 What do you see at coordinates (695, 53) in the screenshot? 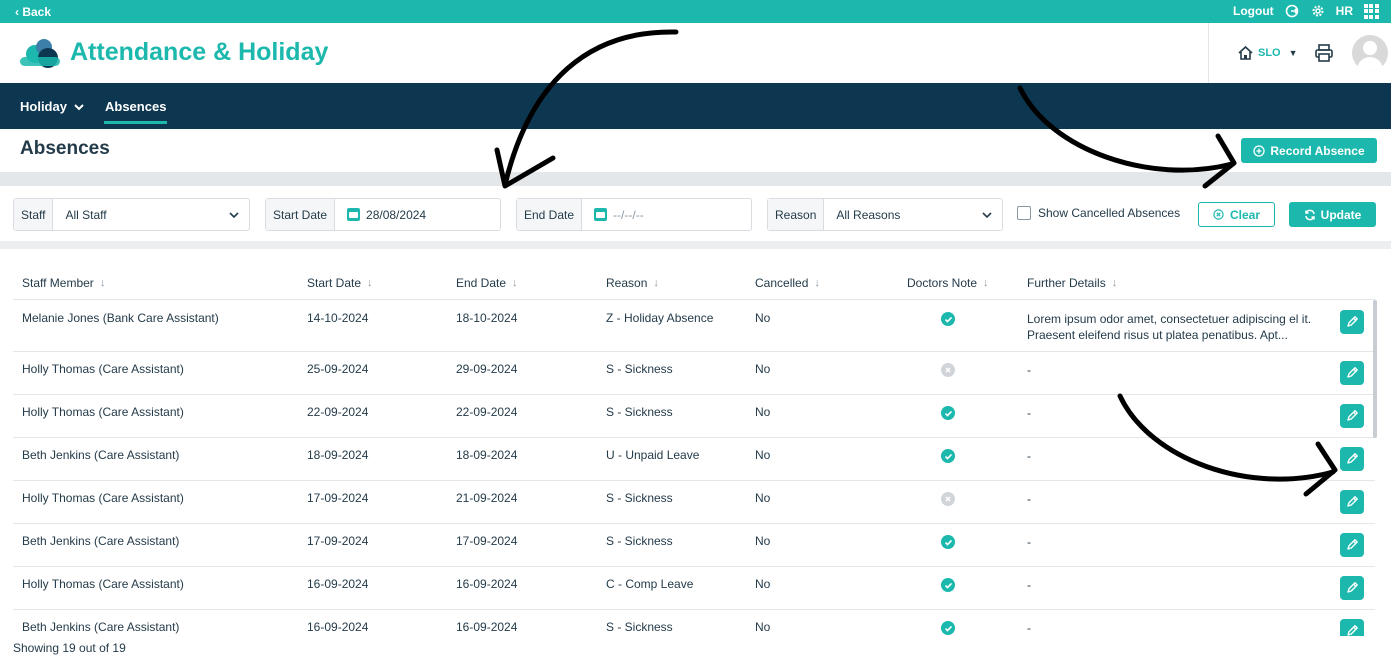
I see `app-header: Attendance & Holiday SLO ▼` at bounding box center [695, 53].